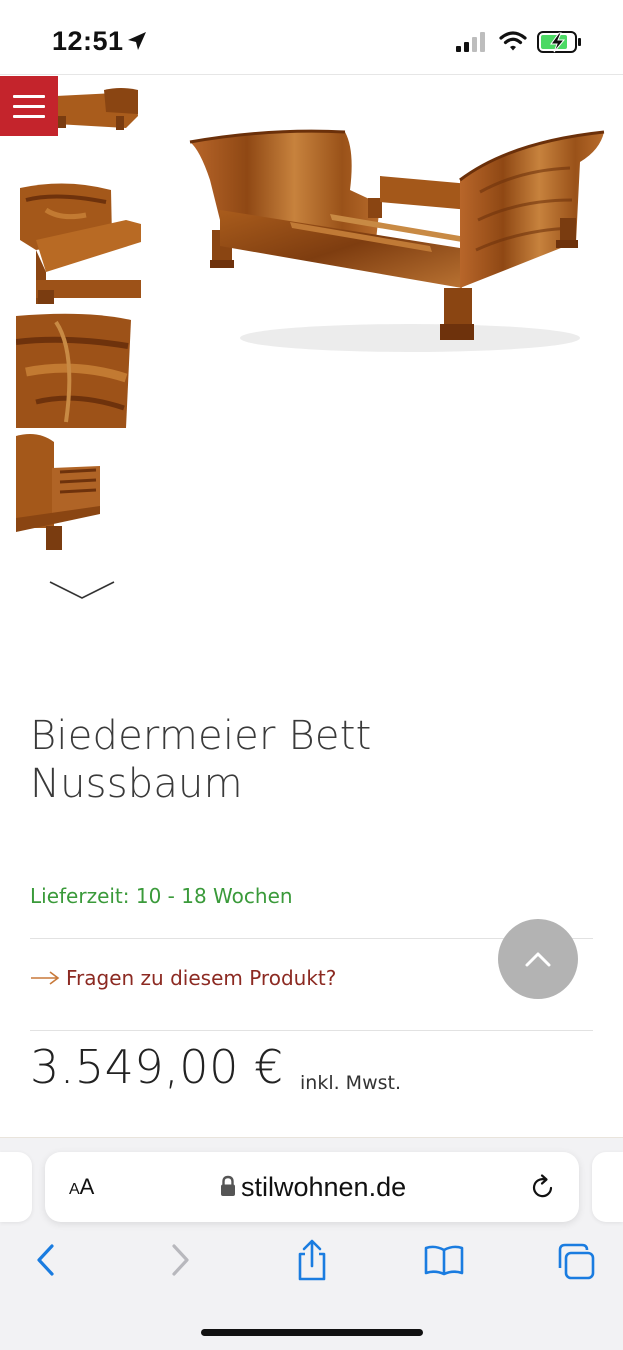 This screenshot has height=1350, width=623. Describe the element at coordinates (311, 1030) in the screenshot. I see `divider` at that location.